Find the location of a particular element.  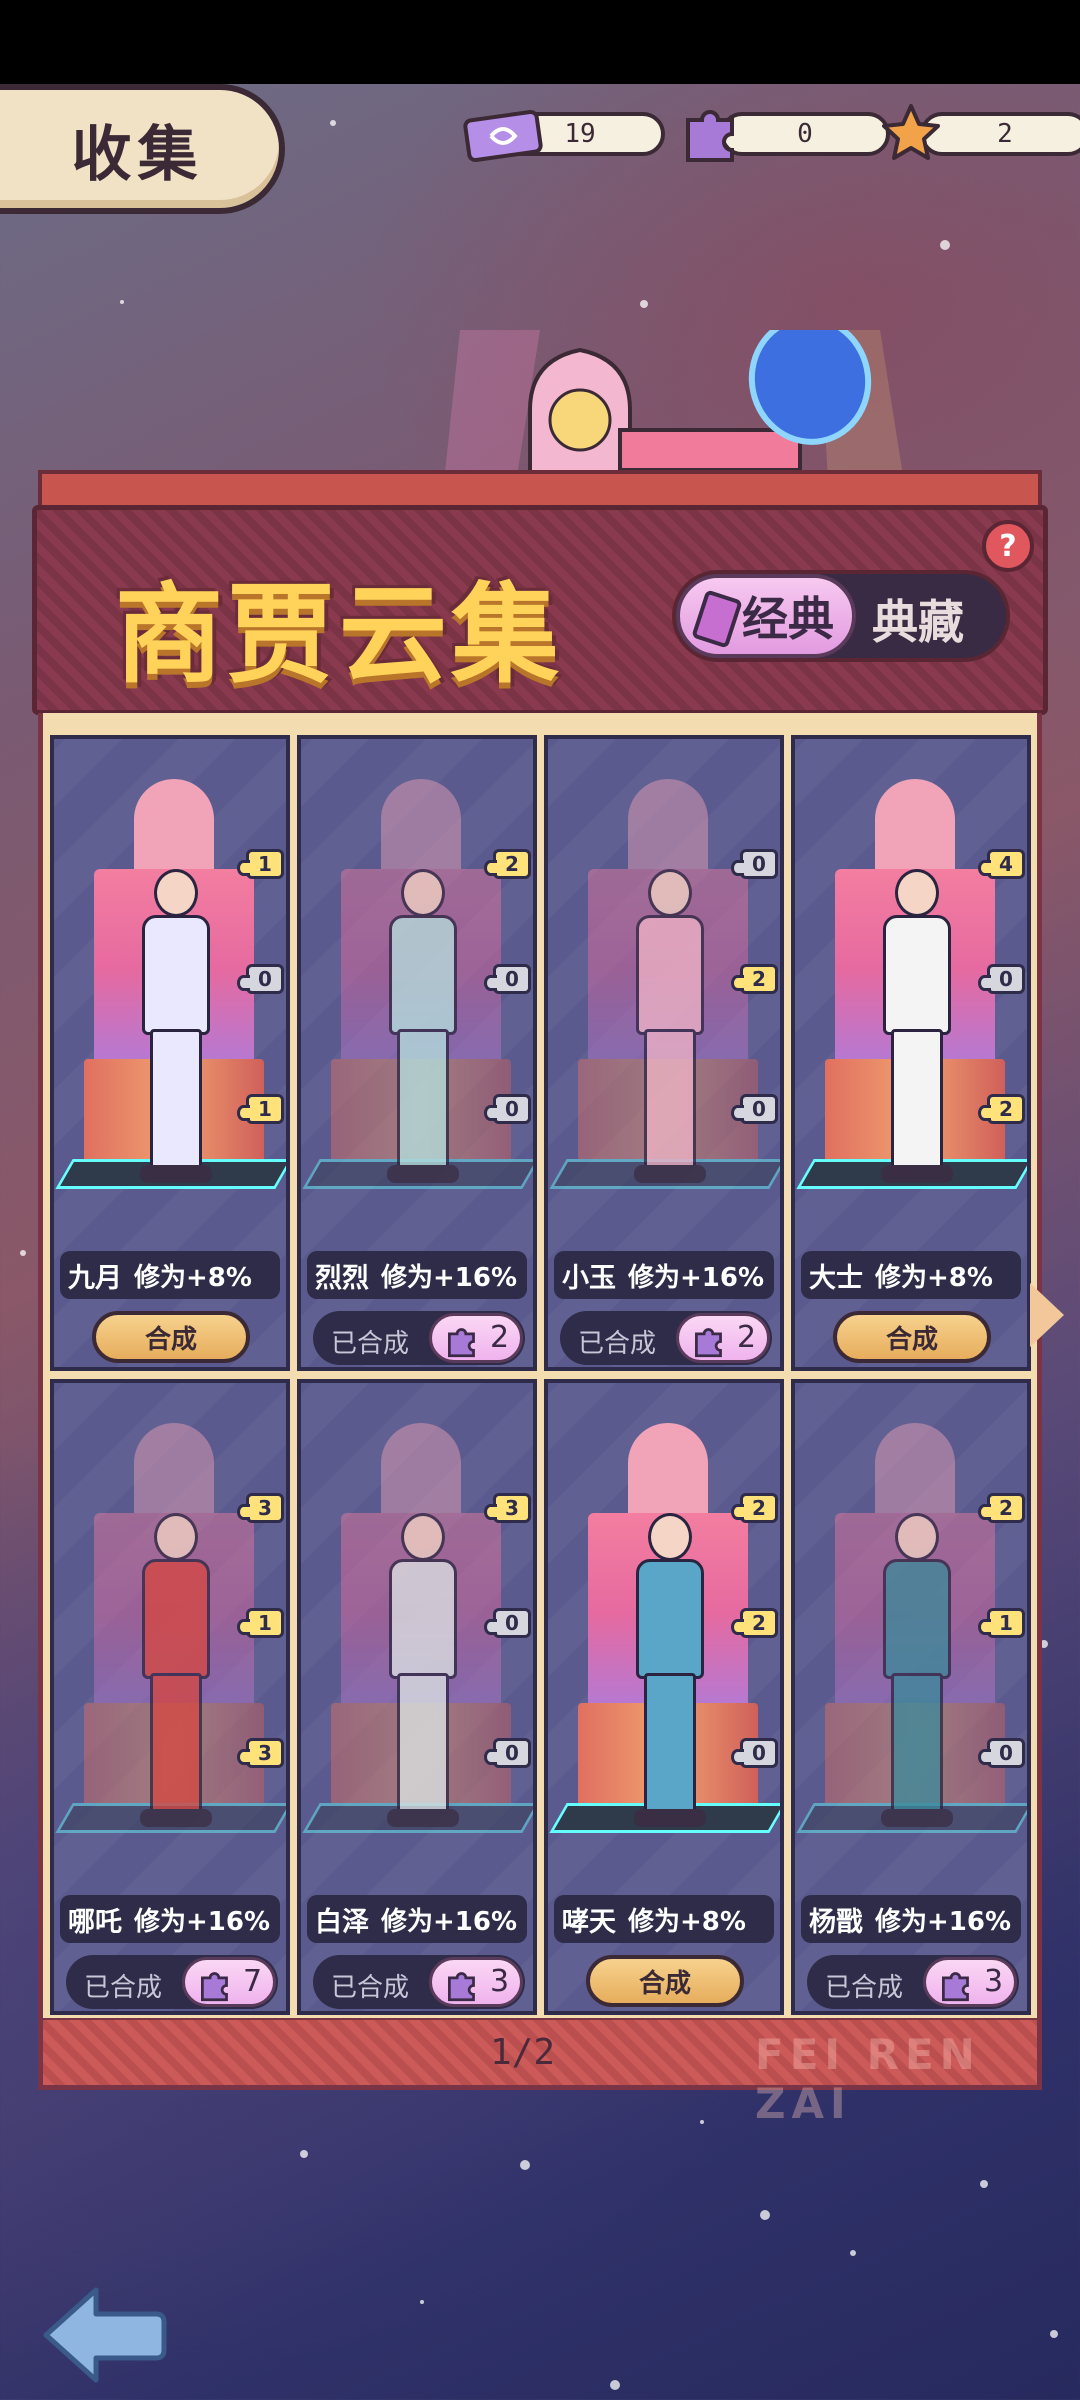

character-name: 哮天 is located at coordinates (589, 1922).